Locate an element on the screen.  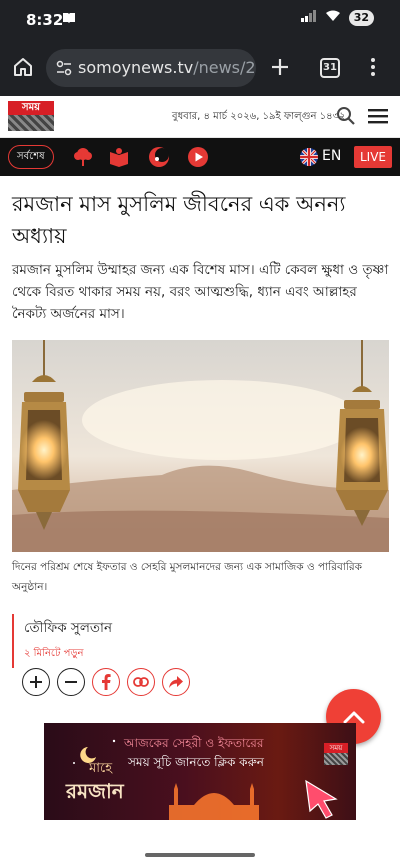
ad-logo-pattern is located at coordinates (336, 759).